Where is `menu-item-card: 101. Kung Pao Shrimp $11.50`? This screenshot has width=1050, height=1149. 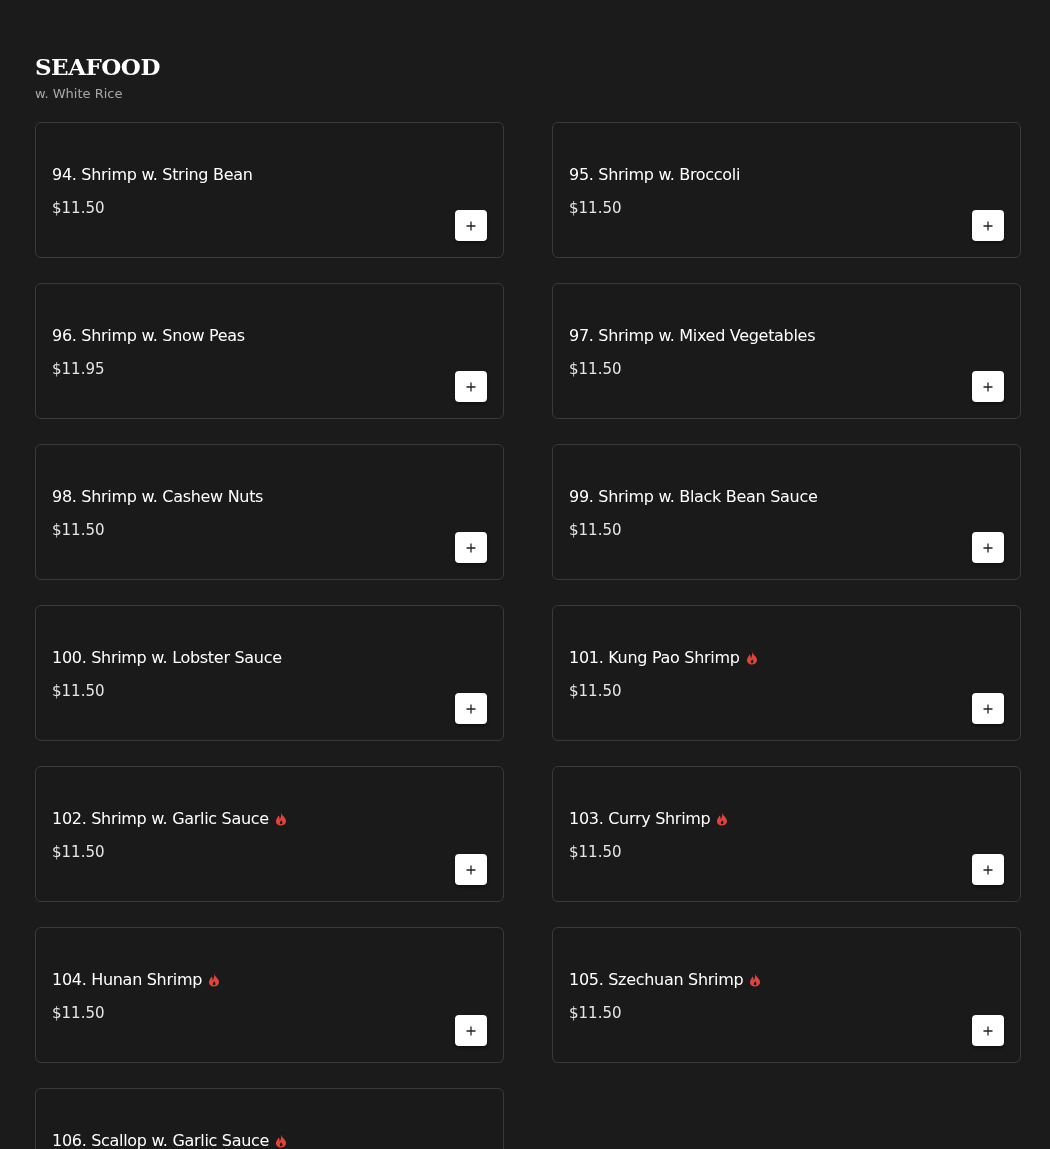 menu-item-card: 101. Kung Pao Shrimp $11.50 is located at coordinates (786, 673).